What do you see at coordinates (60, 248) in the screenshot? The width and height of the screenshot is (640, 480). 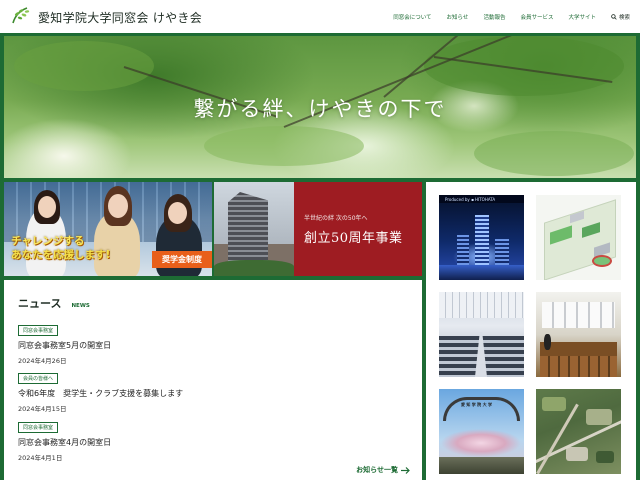 I see `scholarship-headline: チャレンジする あなたを応援します!` at bounding box center [60, 248].